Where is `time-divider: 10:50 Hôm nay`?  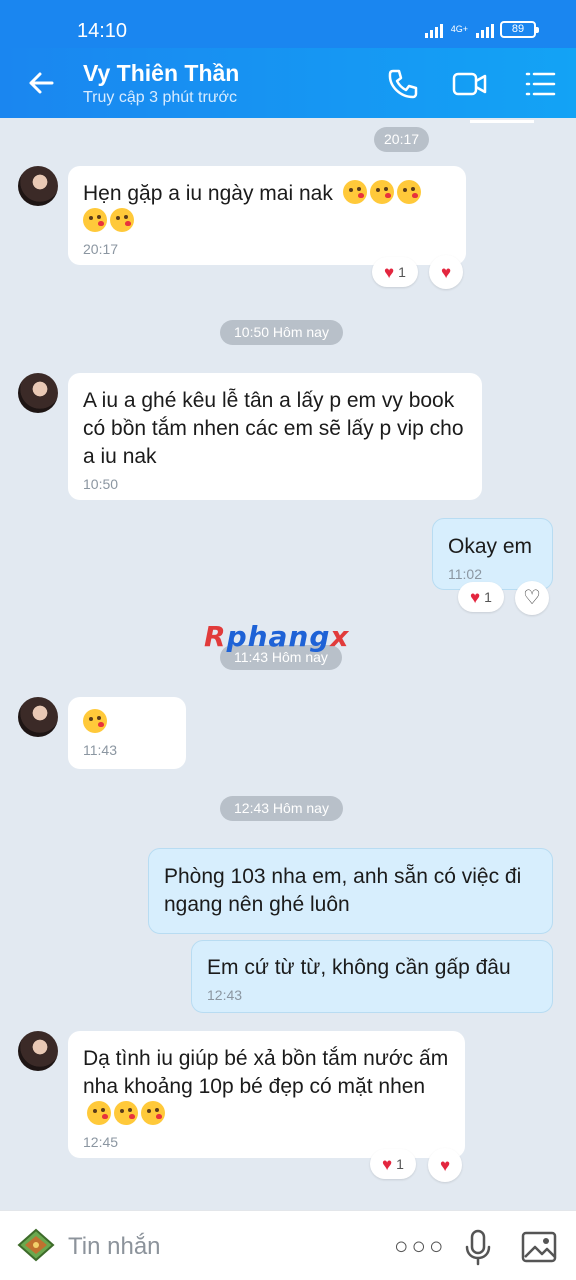
time-divider: 10:50 Hôm nay is located at coordinates (281, 332).